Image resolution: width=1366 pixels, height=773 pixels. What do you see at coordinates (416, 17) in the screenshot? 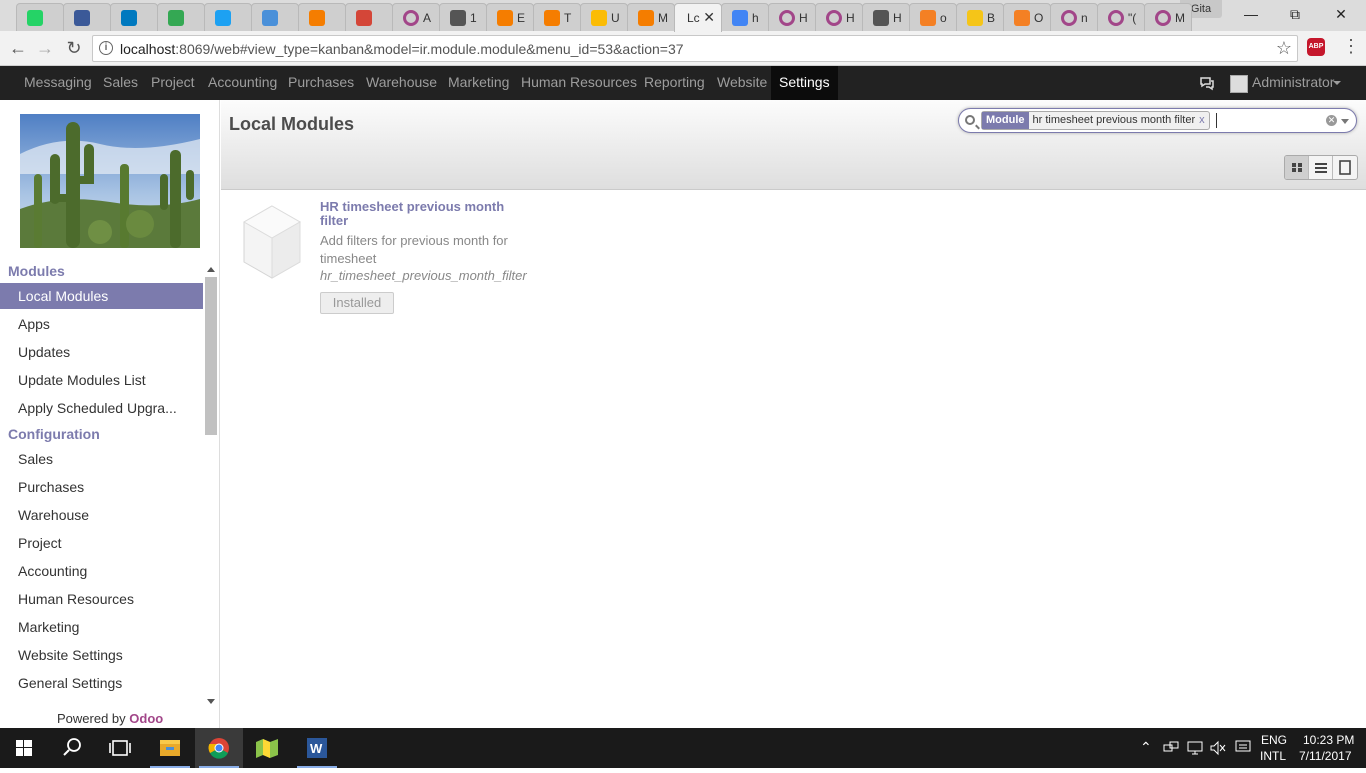
I see `browser-tab: A` at bounding box center [416, 17].